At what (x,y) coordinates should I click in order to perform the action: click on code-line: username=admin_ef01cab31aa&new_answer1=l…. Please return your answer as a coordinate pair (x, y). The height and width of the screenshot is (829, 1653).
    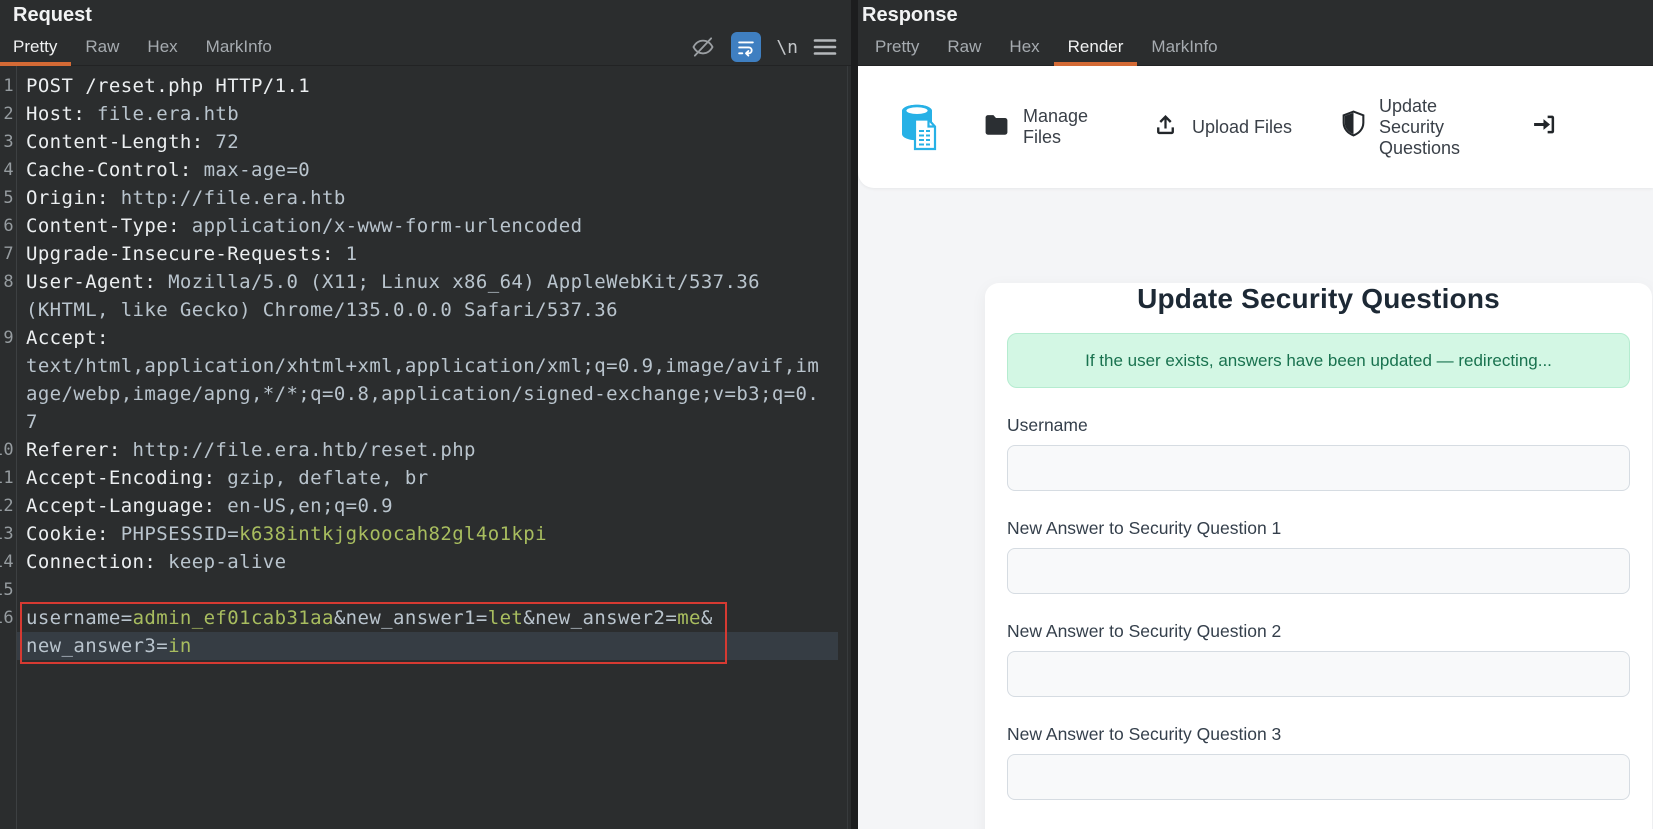
    Looking at the image, I should click on (427, 618).